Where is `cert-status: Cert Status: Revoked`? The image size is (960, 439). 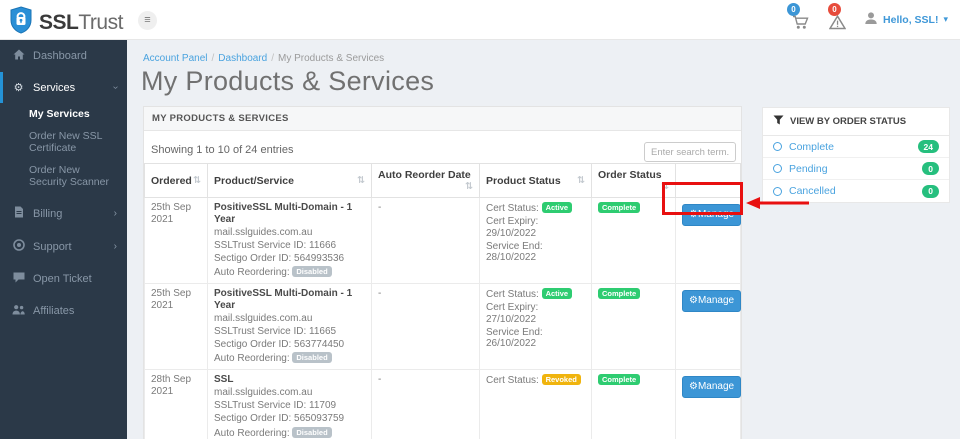
cert-status: Cert Status: Revoked is located at coordinates (535, 380).